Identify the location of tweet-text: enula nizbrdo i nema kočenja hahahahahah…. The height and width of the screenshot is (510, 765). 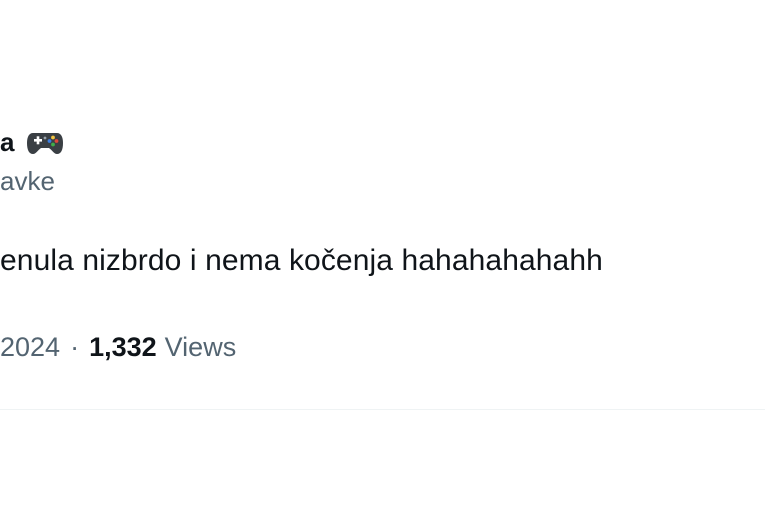
(301, 260).